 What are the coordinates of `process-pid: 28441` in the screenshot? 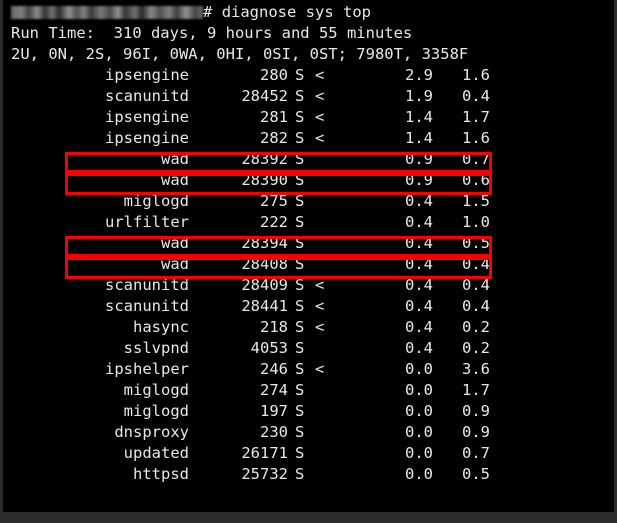 It's located at (264, 306).